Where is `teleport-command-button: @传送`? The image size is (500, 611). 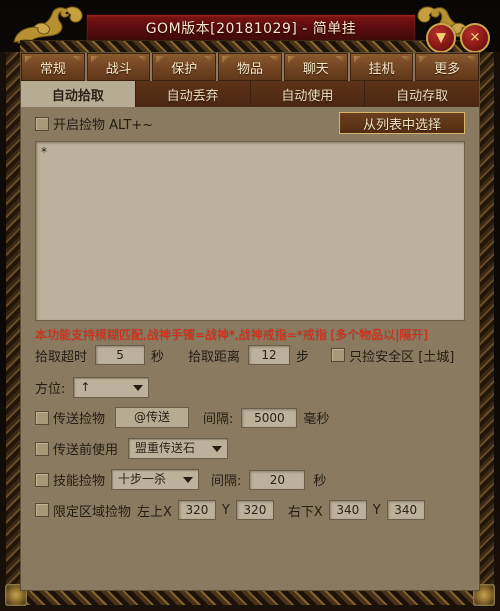
teleport-command-button: @传送 is located at coordinates (152, 417).